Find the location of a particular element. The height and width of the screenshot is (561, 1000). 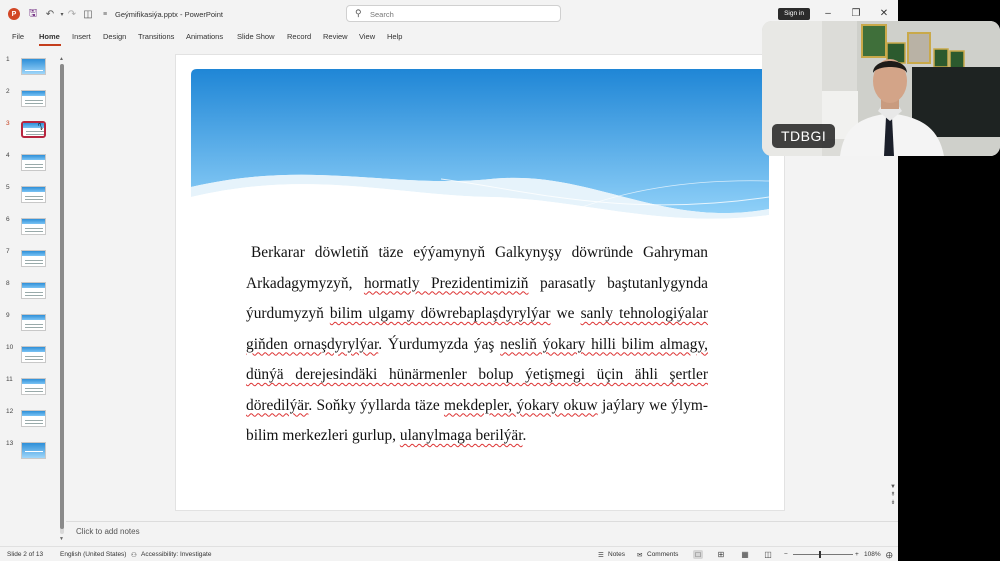

scrollbar-thumb is located at coordinates (62, 296).